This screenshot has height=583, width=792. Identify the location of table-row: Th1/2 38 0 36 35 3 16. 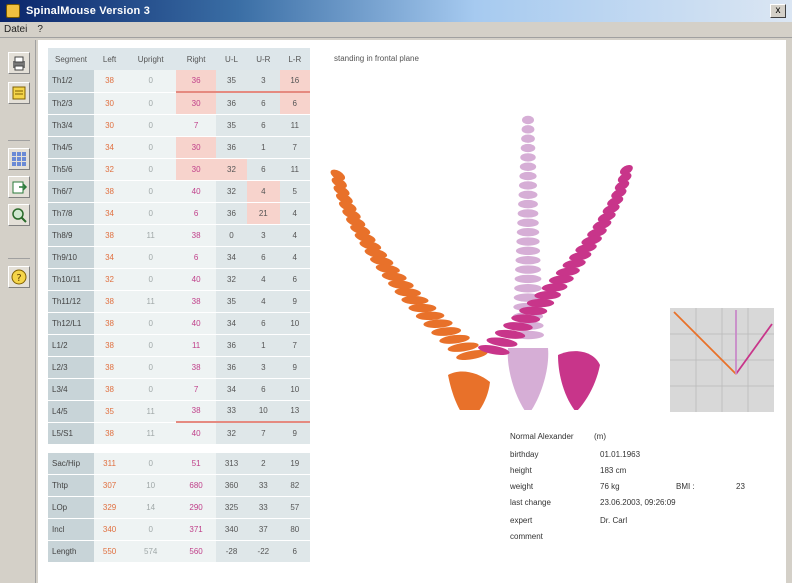
(179, 81).